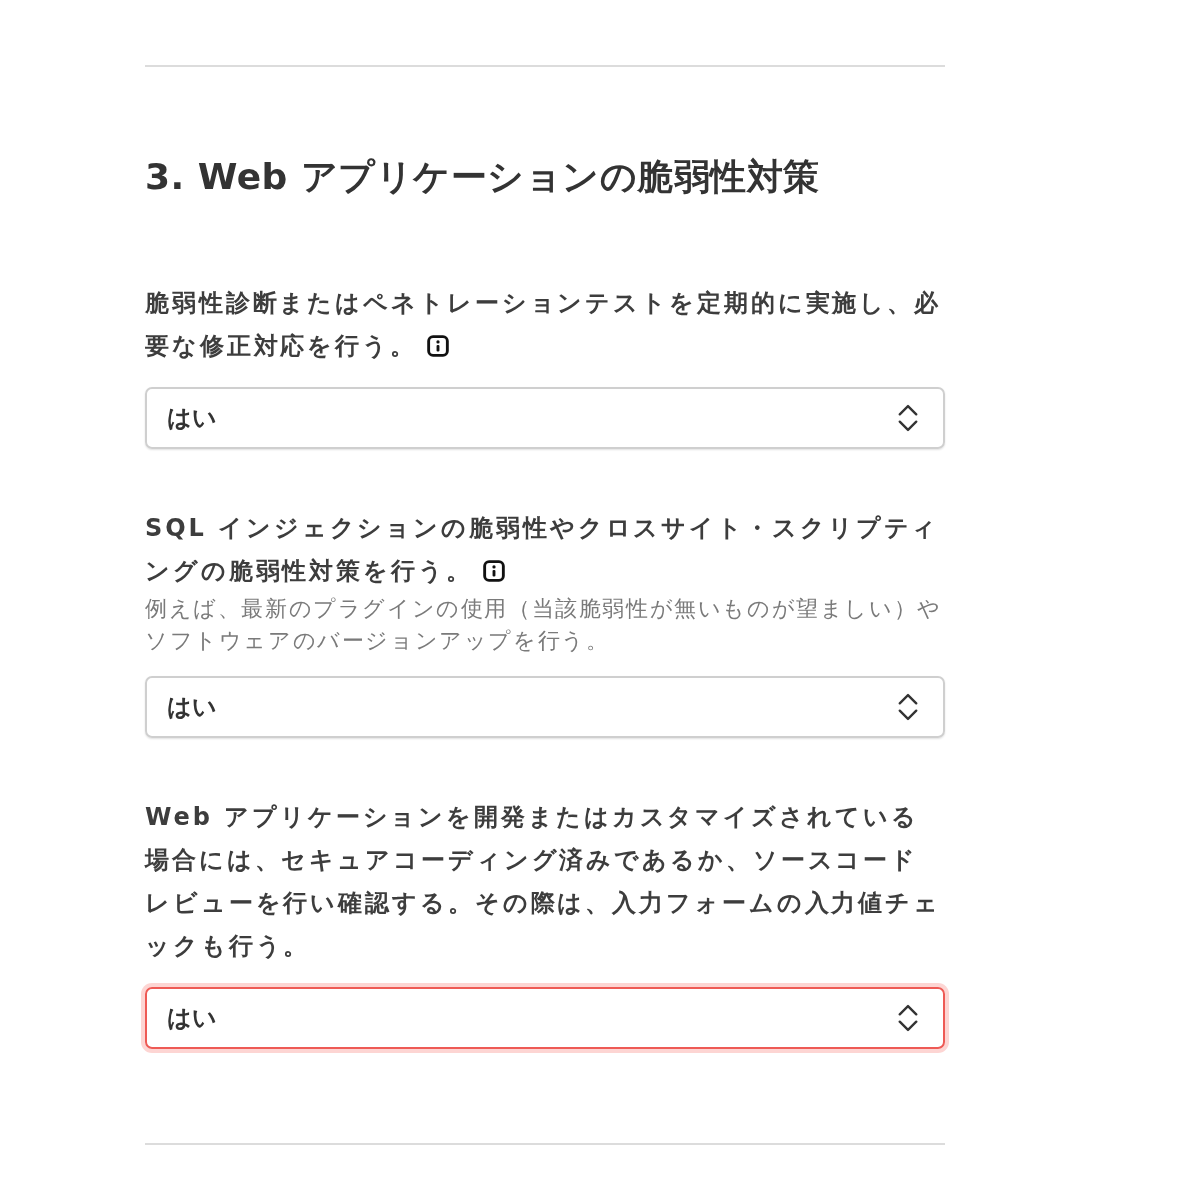  I want to click on question-label: Web アプリケーションを開発またはカスタマイズされている場合には、セキュアコーディング済みであるか、ソースコードレビューを行い確認する。その際は、入力フォームの入力値チェックも行う。, so click(544, 882).